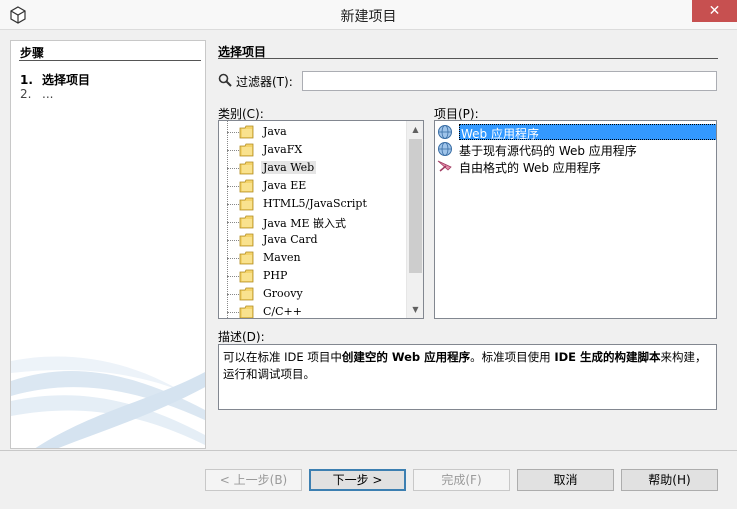 The height and width of the screenshot is (509, 737). Describe the element at coordinates (241, 337) in the screenshot. I see `description-label: 描述(D):` at that location.